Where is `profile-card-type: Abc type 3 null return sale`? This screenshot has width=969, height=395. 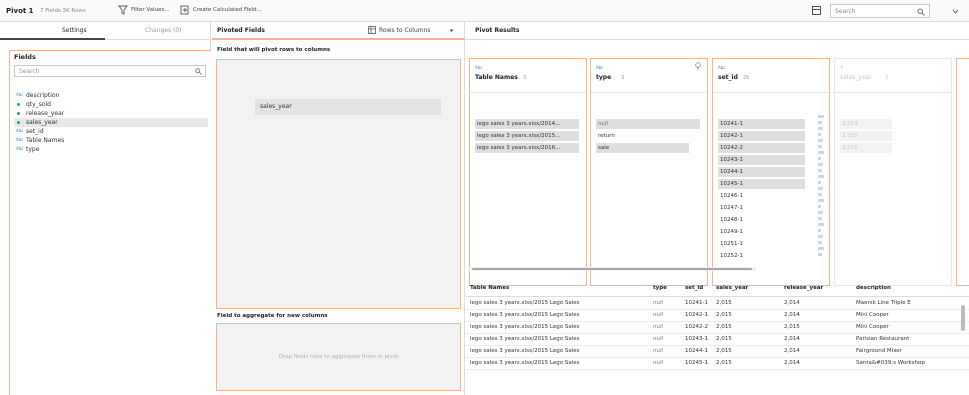 profile-card-type: Abc type 3 null return sale is located at coordinates (649, 172).